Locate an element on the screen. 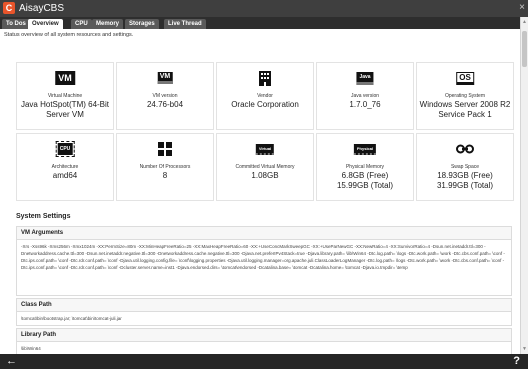 The image size is (528, 369). card-value: Oracle Corporation is located at coordinates (265, 104).